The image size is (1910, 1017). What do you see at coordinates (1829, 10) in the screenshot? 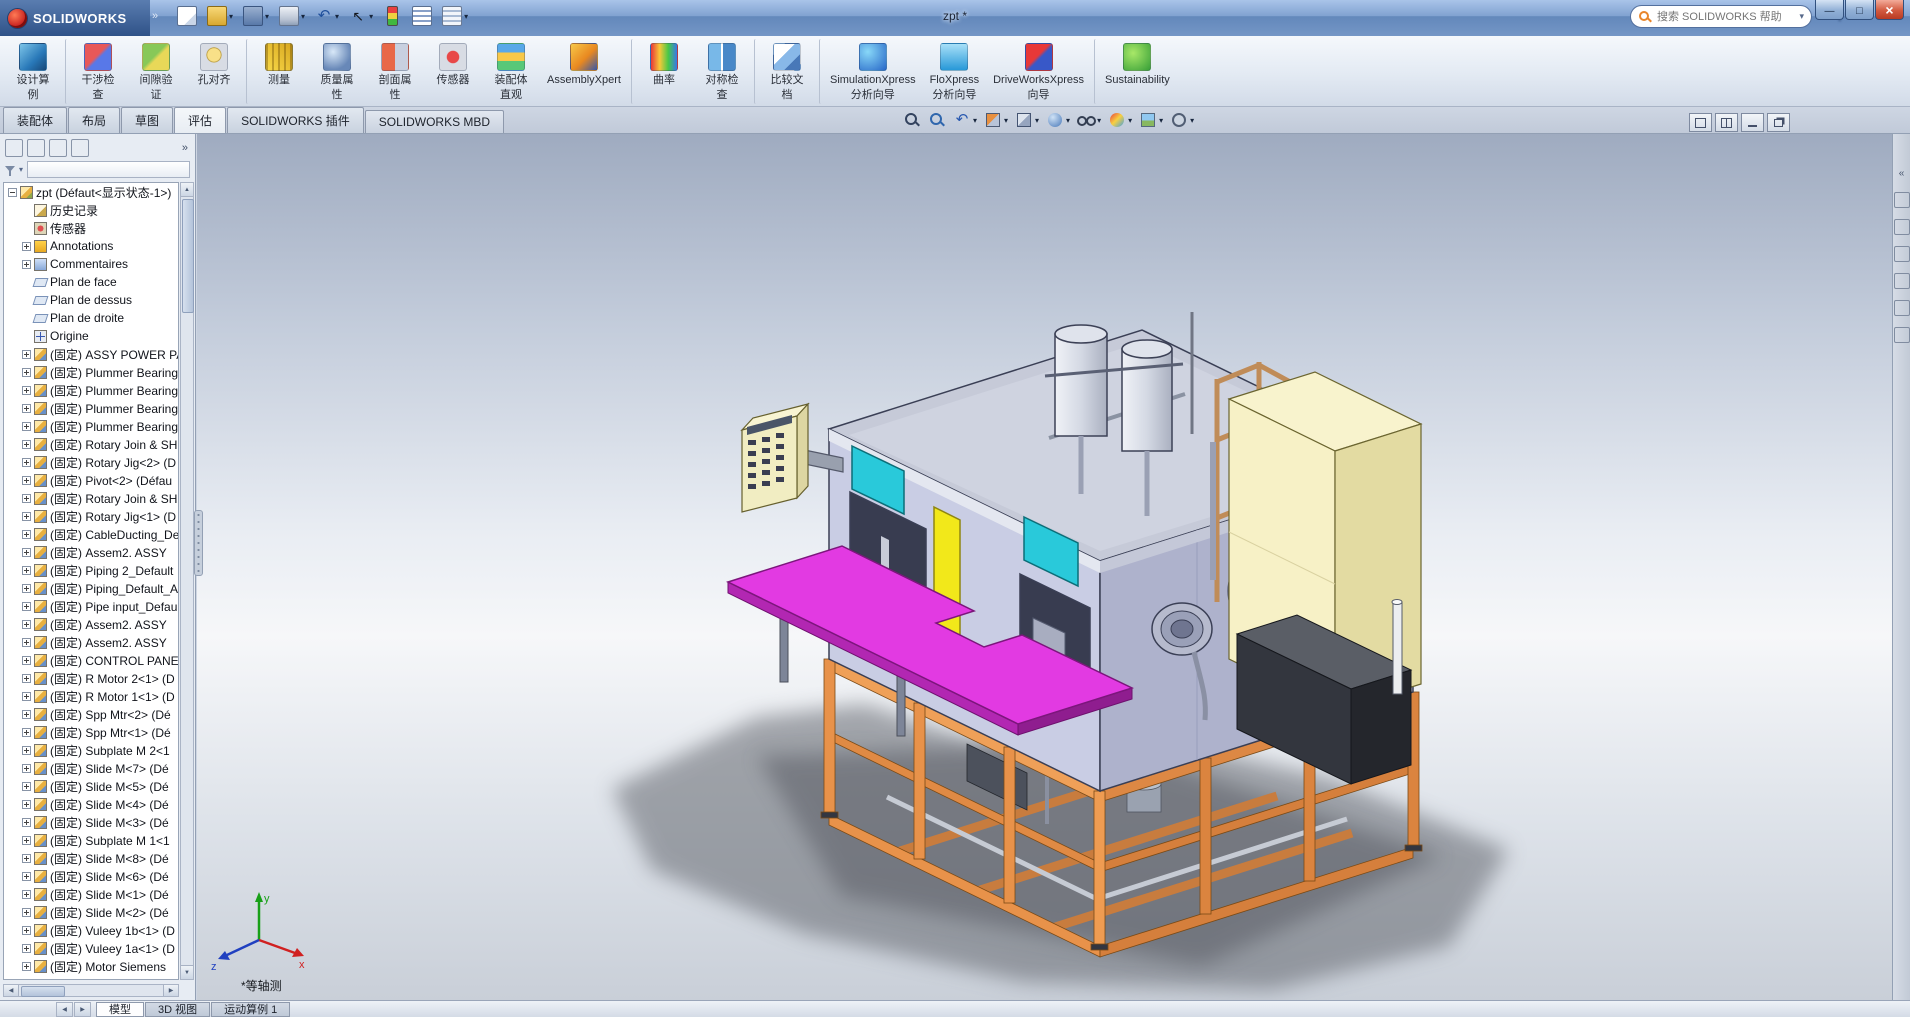
I see `minimize-button` at bounding box center [1829, 10].